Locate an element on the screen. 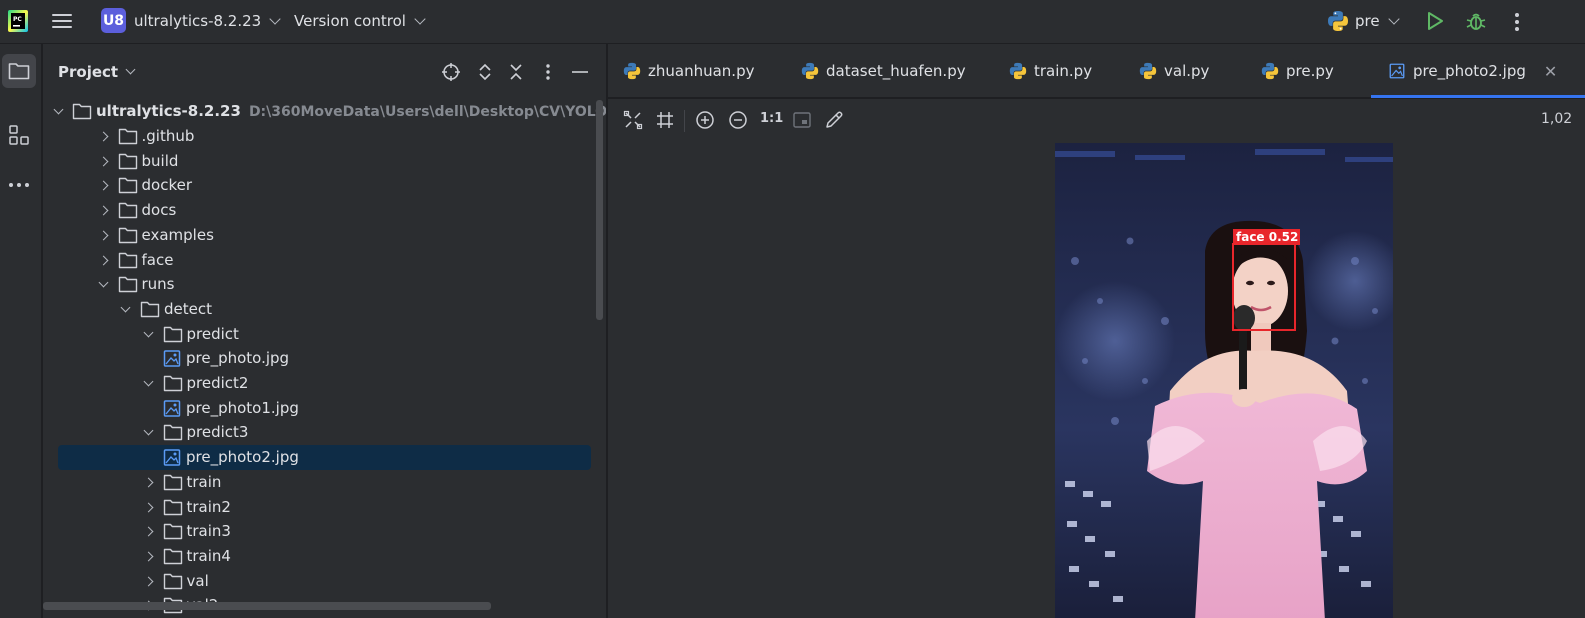 The image size is (1585, 618). tree-folder-item: val is located at coordinates (323, 582).